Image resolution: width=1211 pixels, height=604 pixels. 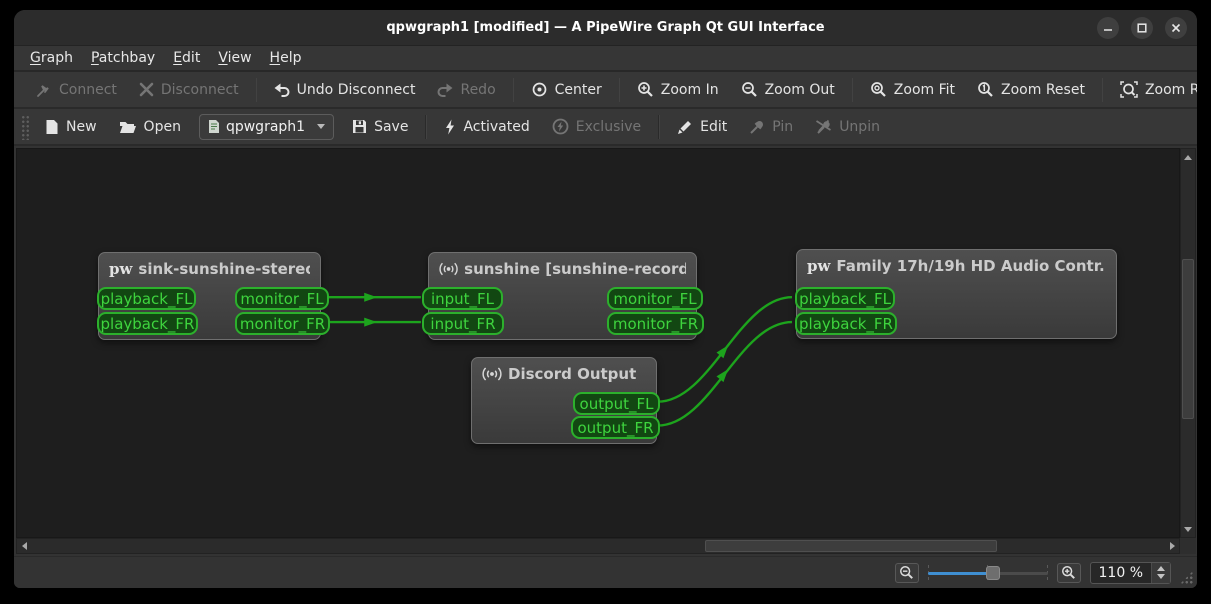 I want to click on arrow-down-icon, so click(x=1188, y=529).